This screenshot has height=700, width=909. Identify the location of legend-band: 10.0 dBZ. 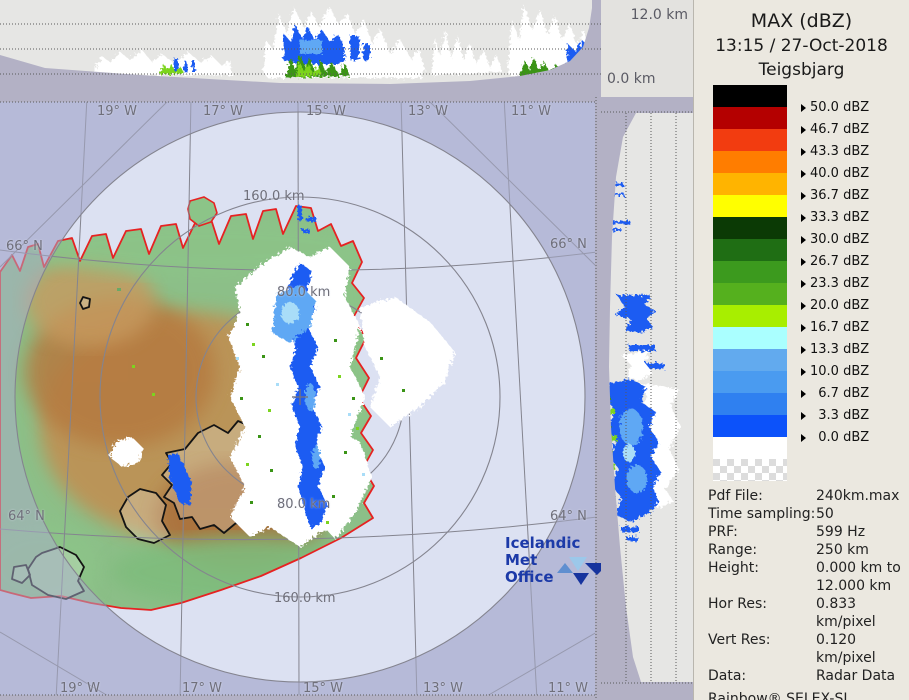
(801, 364).